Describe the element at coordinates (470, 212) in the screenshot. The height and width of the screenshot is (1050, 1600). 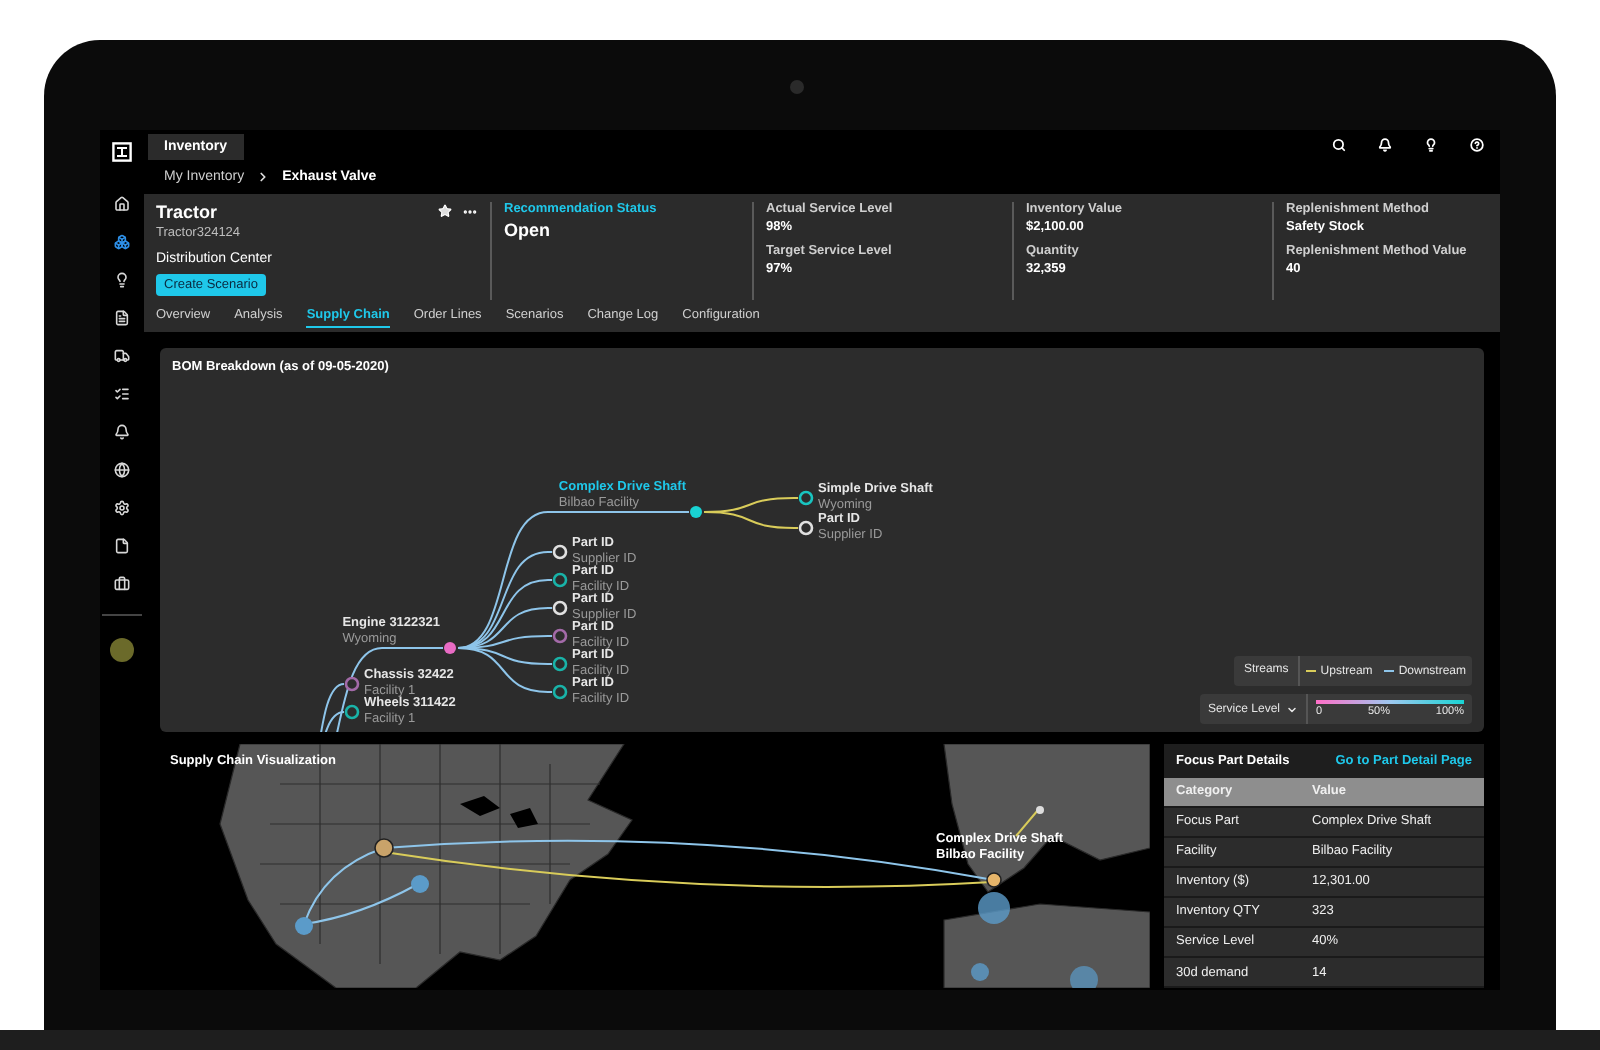
I see `more-icon` at that location.